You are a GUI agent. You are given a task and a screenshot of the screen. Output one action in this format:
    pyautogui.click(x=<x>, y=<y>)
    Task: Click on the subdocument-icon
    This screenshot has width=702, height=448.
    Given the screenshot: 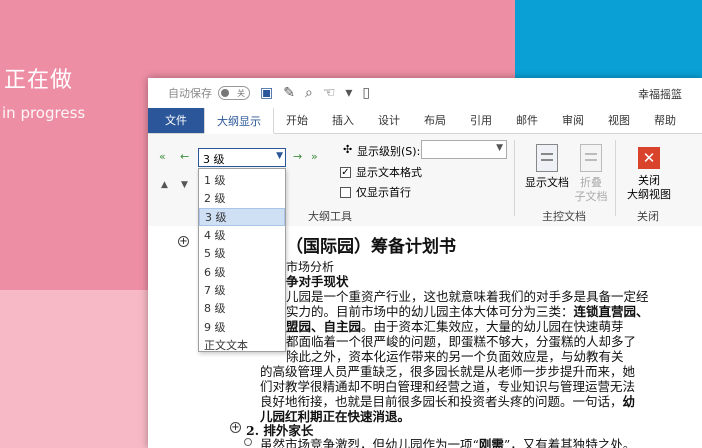 What is the action you would take?
    pyautogui.click(x=591, y=158)
    